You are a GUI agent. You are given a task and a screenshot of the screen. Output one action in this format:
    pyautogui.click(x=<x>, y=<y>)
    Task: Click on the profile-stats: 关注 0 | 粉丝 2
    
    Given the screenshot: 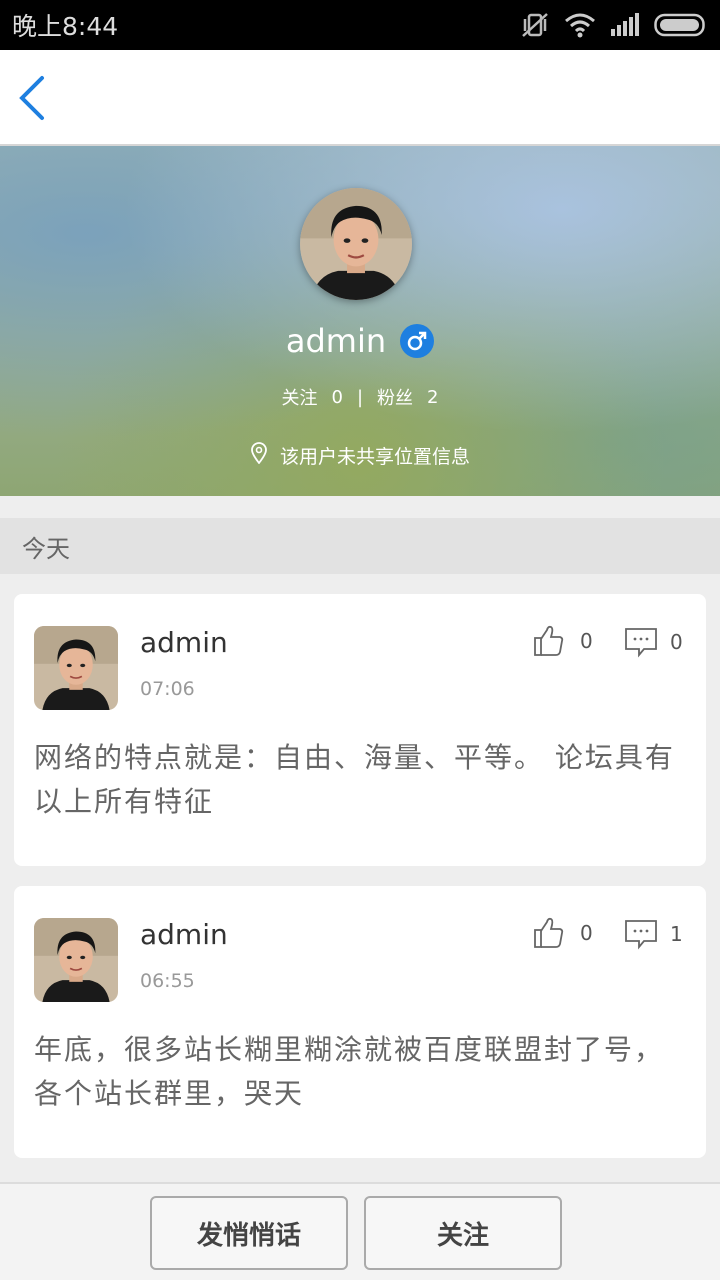 What is the action you would take?
    pyautogui.click(x=360, y=397)
    